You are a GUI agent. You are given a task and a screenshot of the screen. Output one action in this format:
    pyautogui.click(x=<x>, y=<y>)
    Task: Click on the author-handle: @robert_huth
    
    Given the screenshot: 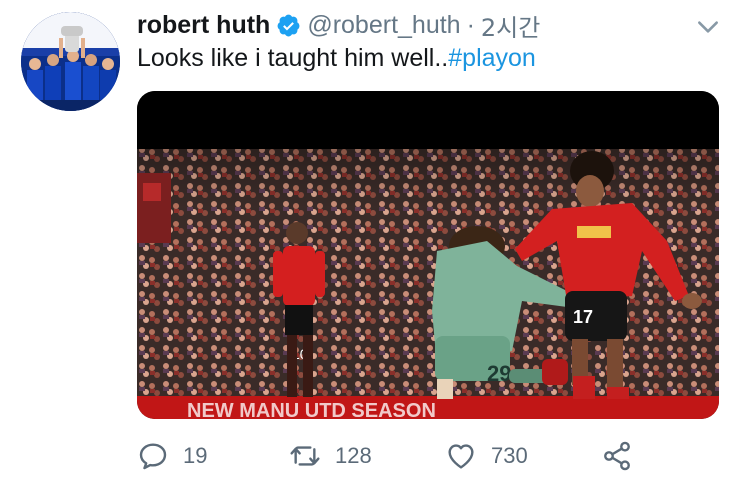 What is the action you would take?
    pyautogui.click(x=383, y=25)
    